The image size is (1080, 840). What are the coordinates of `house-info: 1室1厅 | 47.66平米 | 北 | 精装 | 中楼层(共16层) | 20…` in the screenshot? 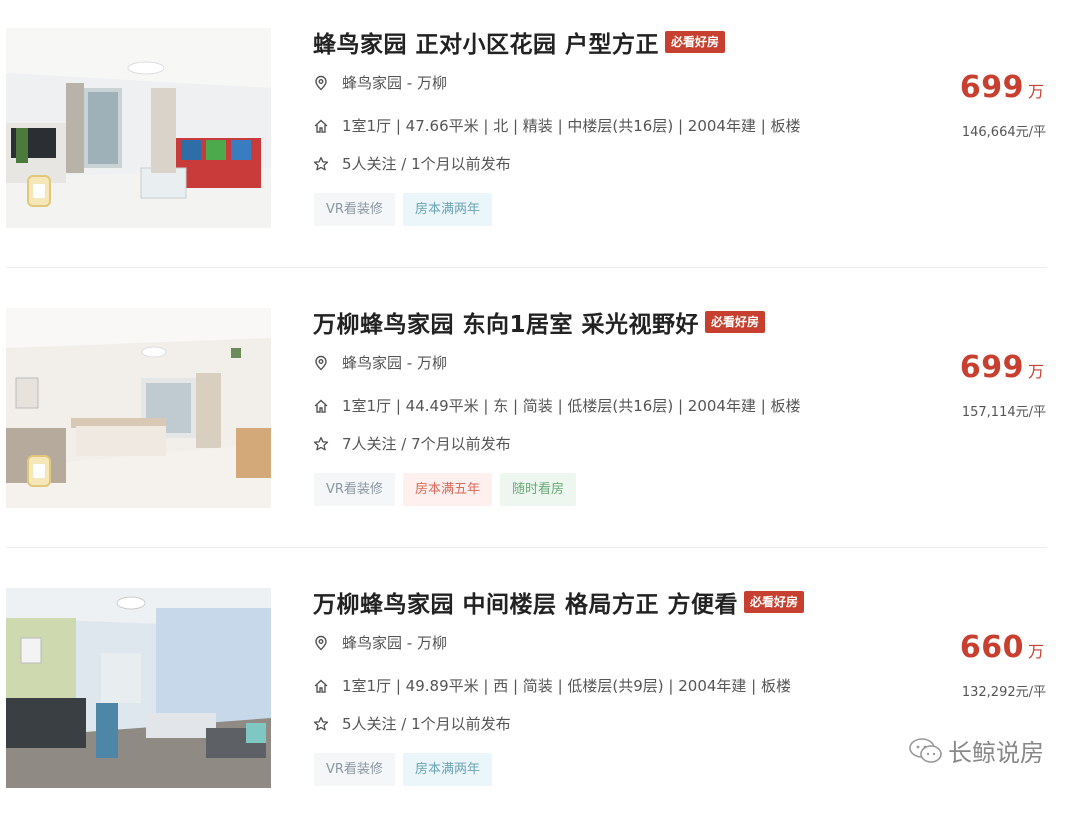 It's located at (571, 126).